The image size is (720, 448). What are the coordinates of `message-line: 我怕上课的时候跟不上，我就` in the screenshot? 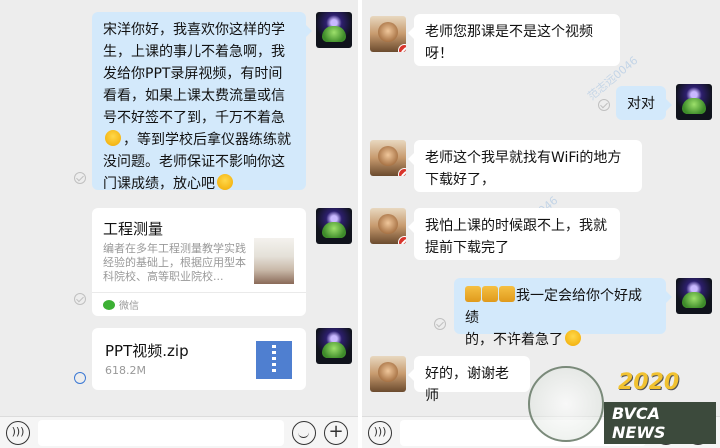 It's located at (516, 226).